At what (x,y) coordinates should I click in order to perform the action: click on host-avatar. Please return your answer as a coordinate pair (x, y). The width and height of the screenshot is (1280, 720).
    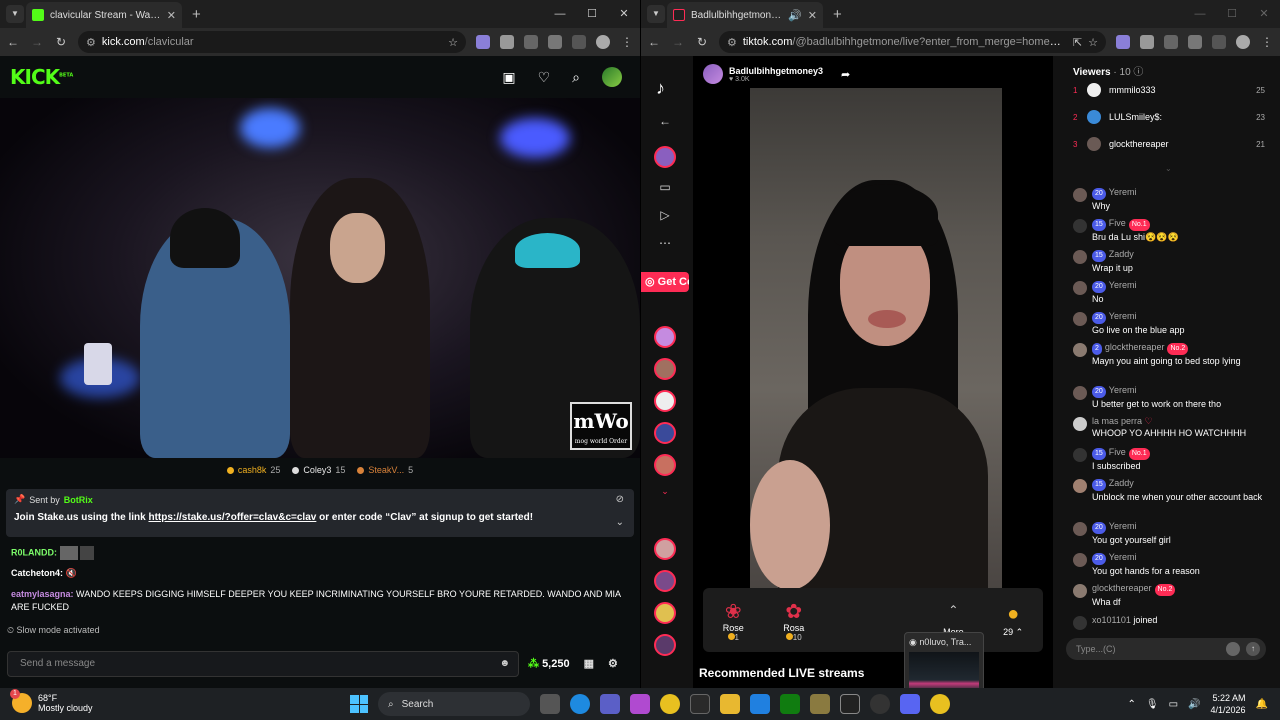
    Looking at the image, I should click on (713, 74).